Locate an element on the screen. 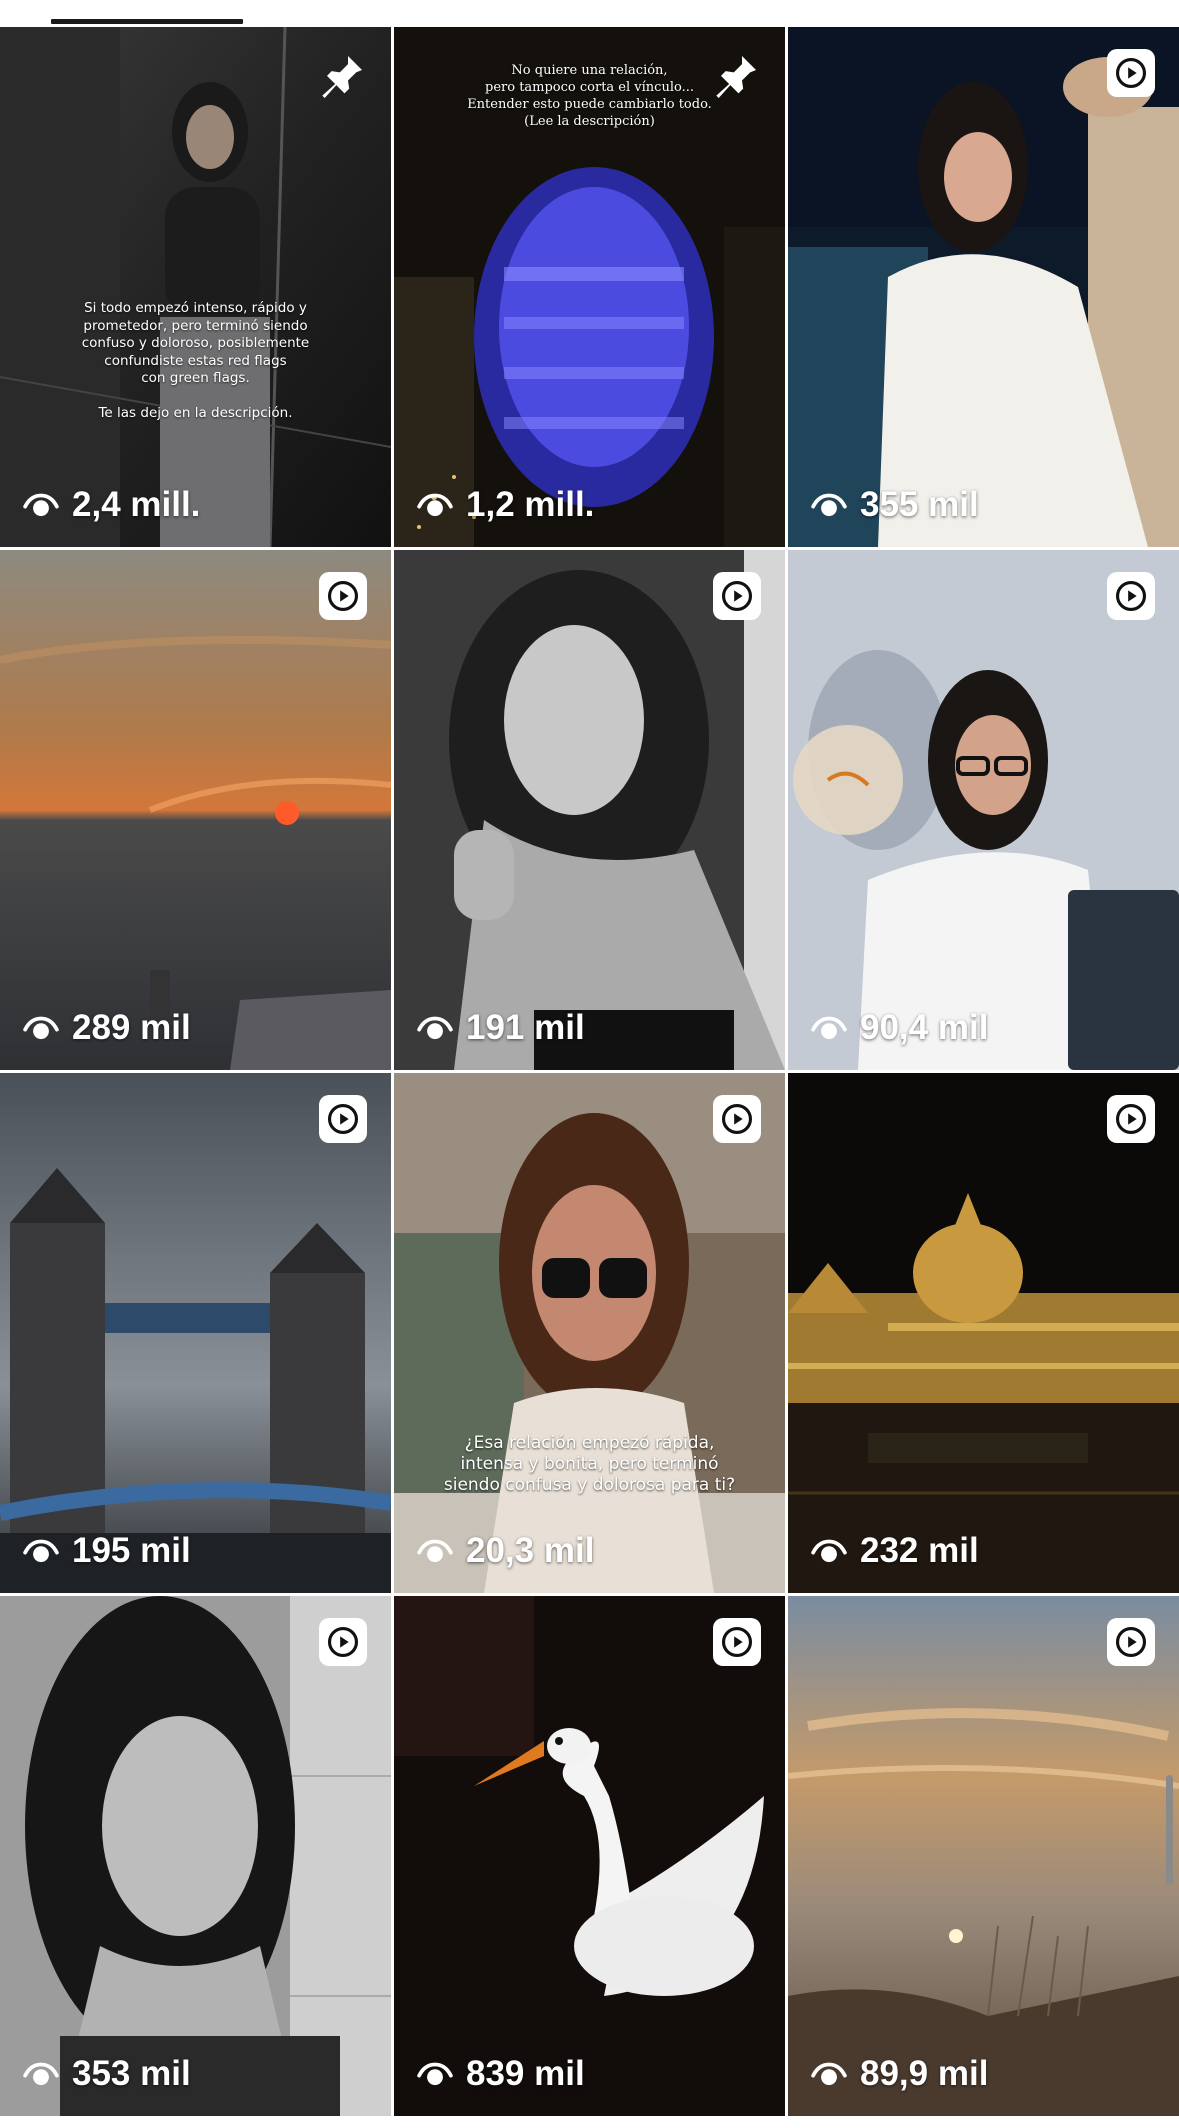 The height and width of the screenshot is (2128, 1179). view-count: 289 mil is located at coordinates (106, 1028).